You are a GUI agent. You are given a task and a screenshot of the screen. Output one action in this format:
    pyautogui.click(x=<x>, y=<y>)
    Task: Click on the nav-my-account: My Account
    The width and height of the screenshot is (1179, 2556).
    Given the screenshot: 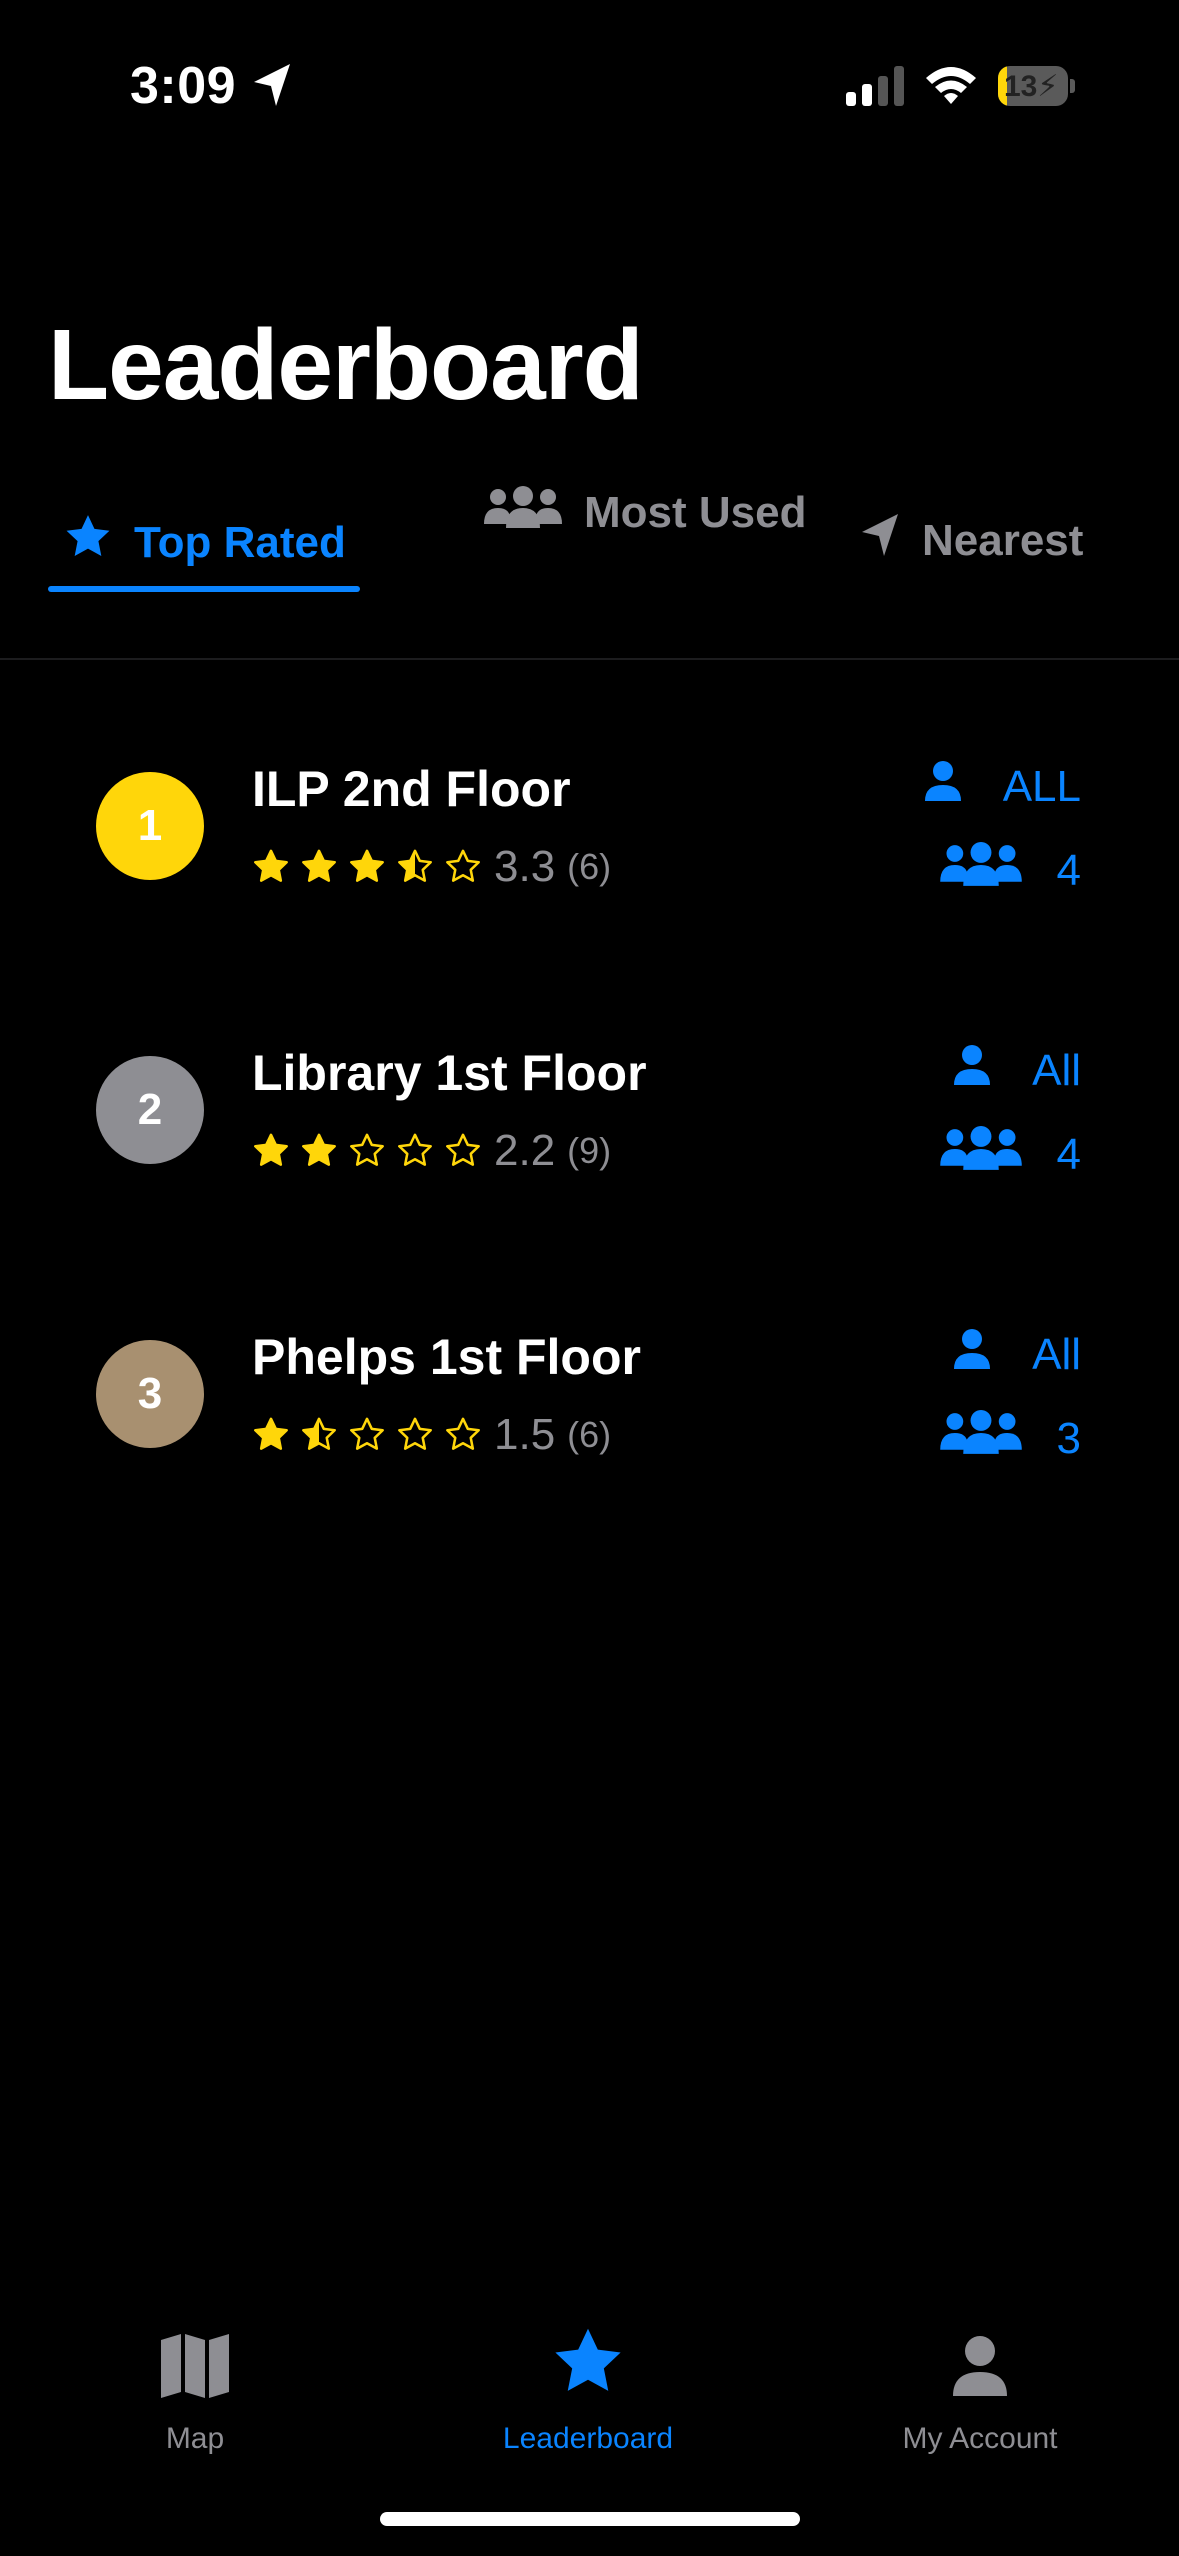 What is the action you would take?
    pyautogui.click(x=980, y=2388)
    